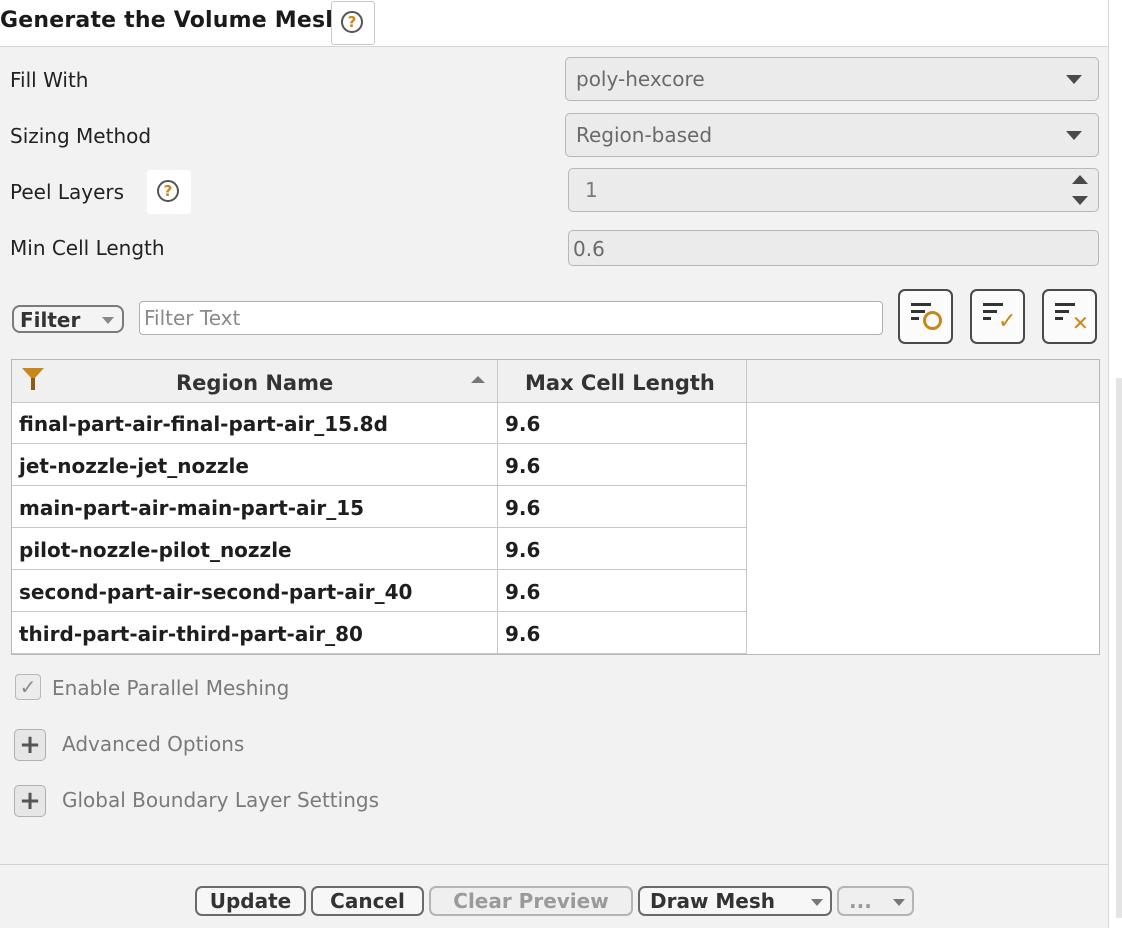 The width and height of the screenshot is (1122, 928). I want to click on panel-header: Generate the Volume Mesh ?, so click(554, 23).